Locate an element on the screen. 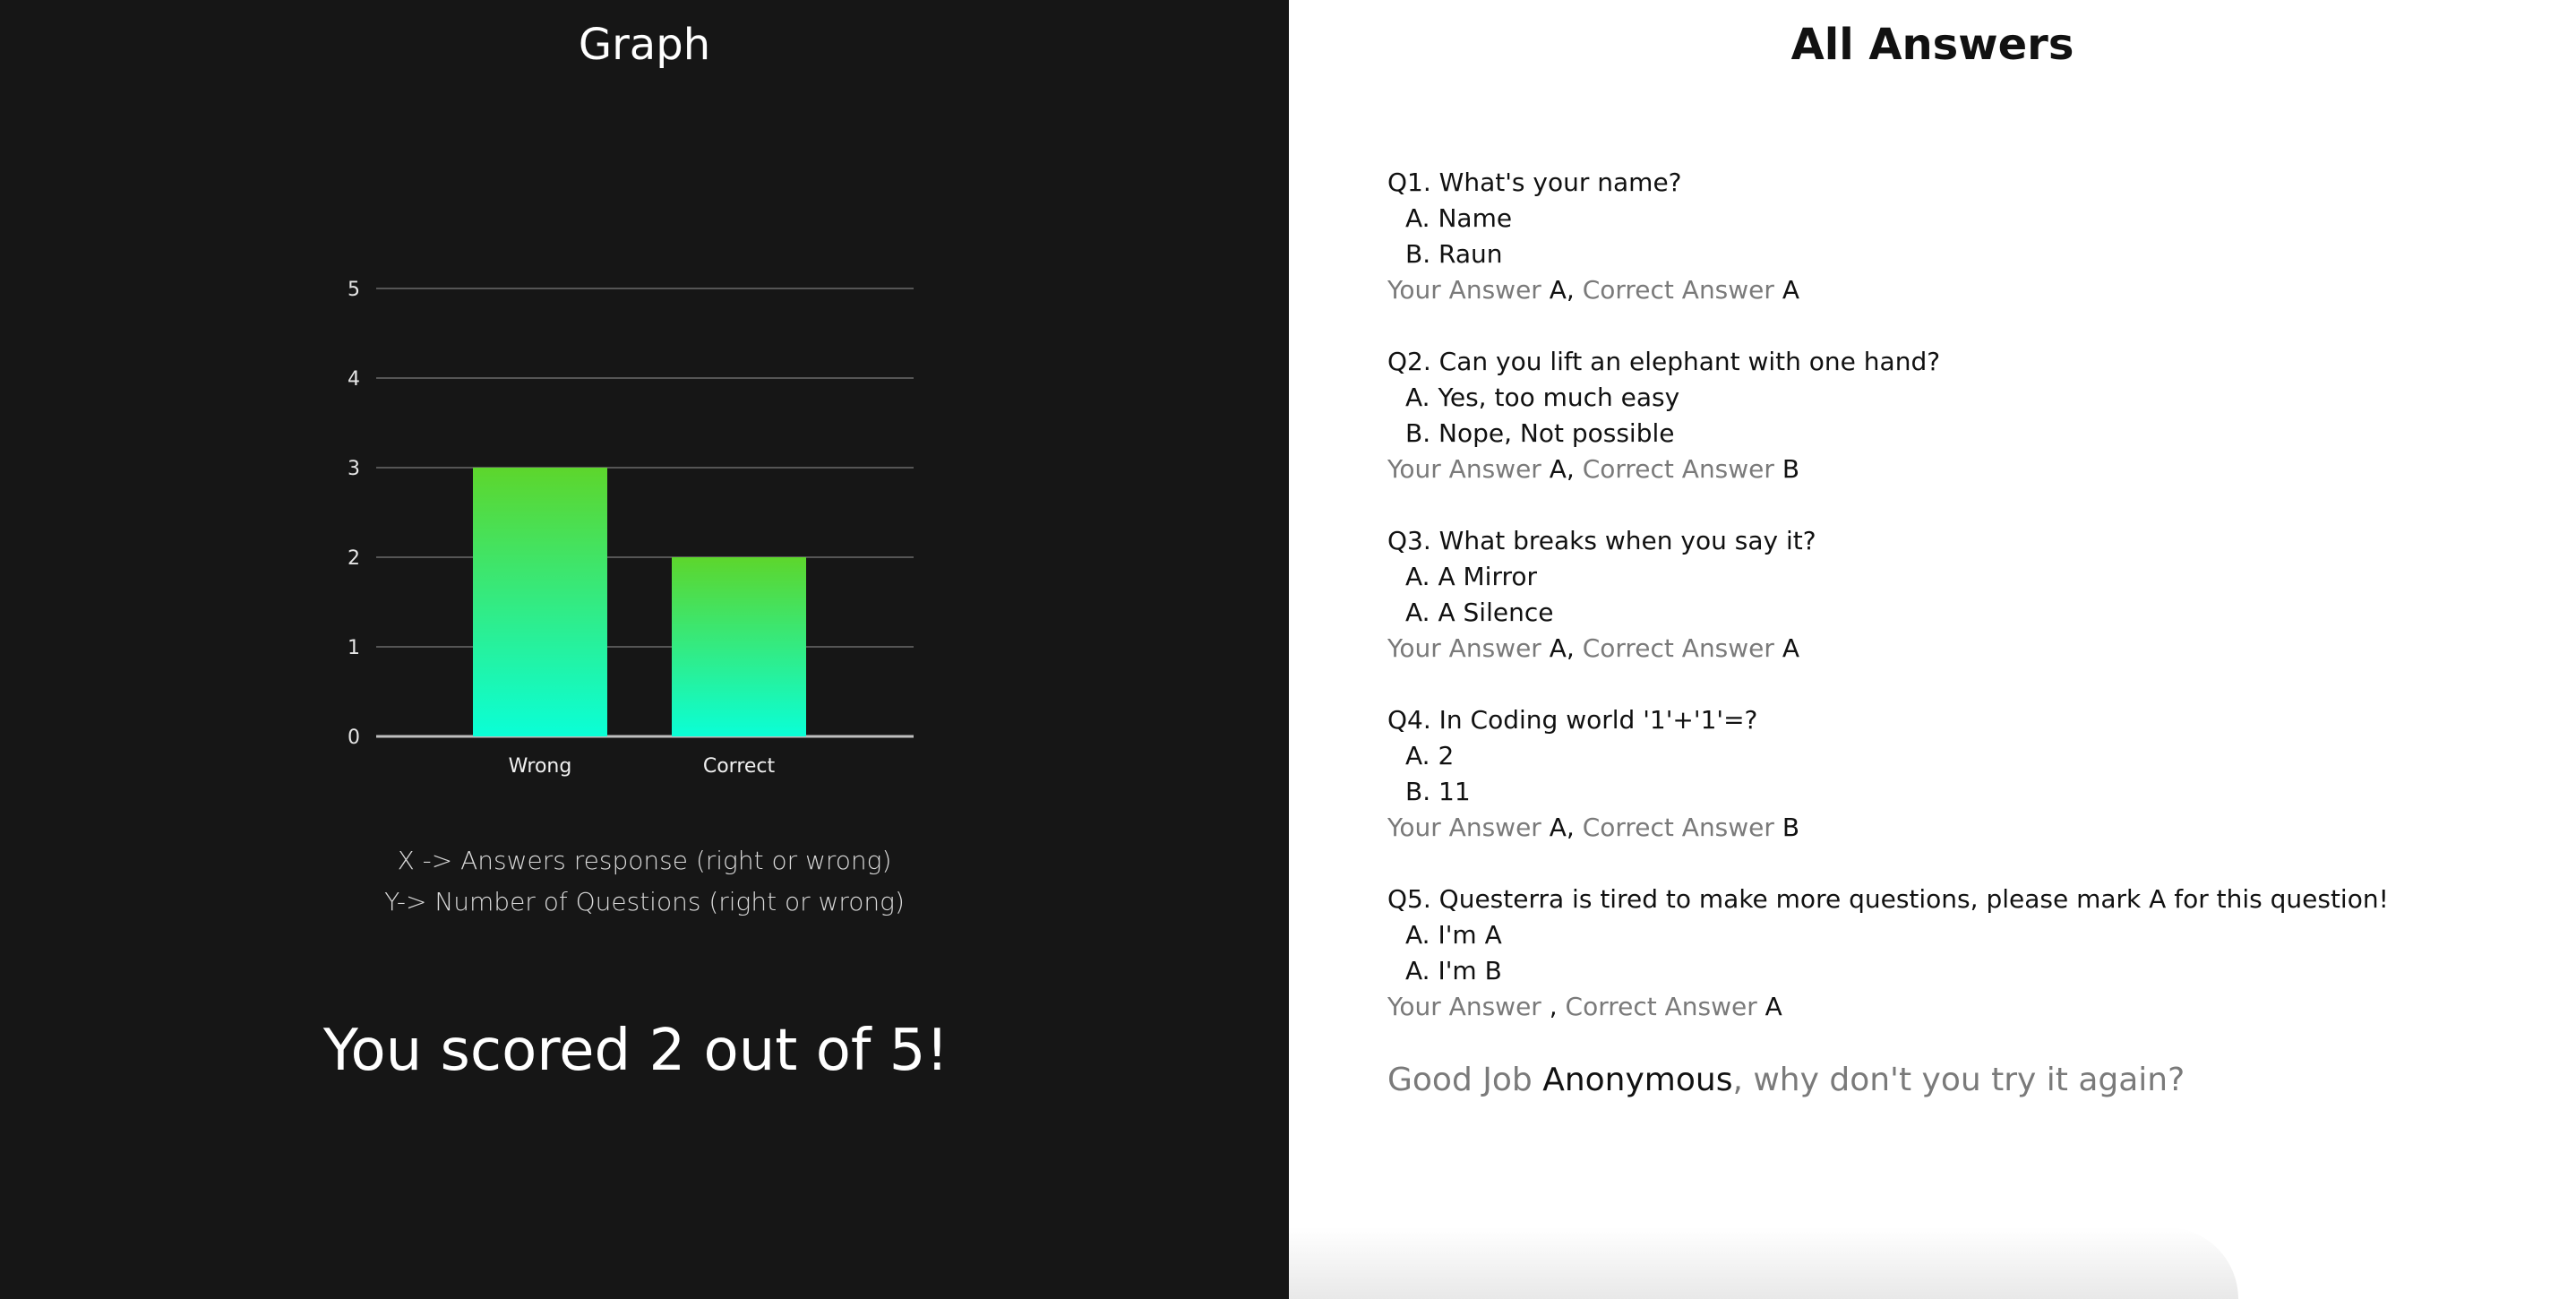 Image resolution: width=2576 pixels, height=1299 pixels. answers-title: All Answers is located at coordinates (1932, 45).